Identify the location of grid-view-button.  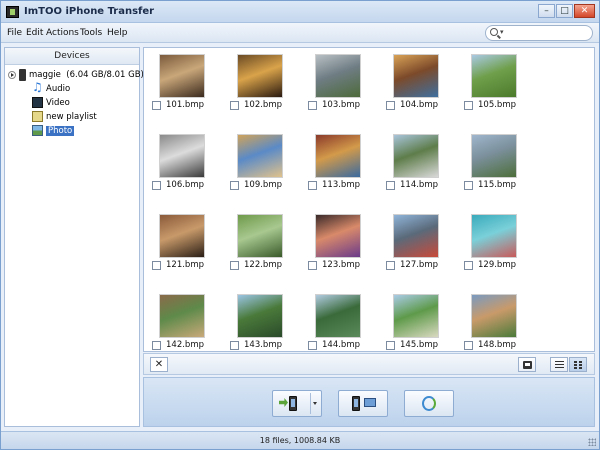
(578, 364).